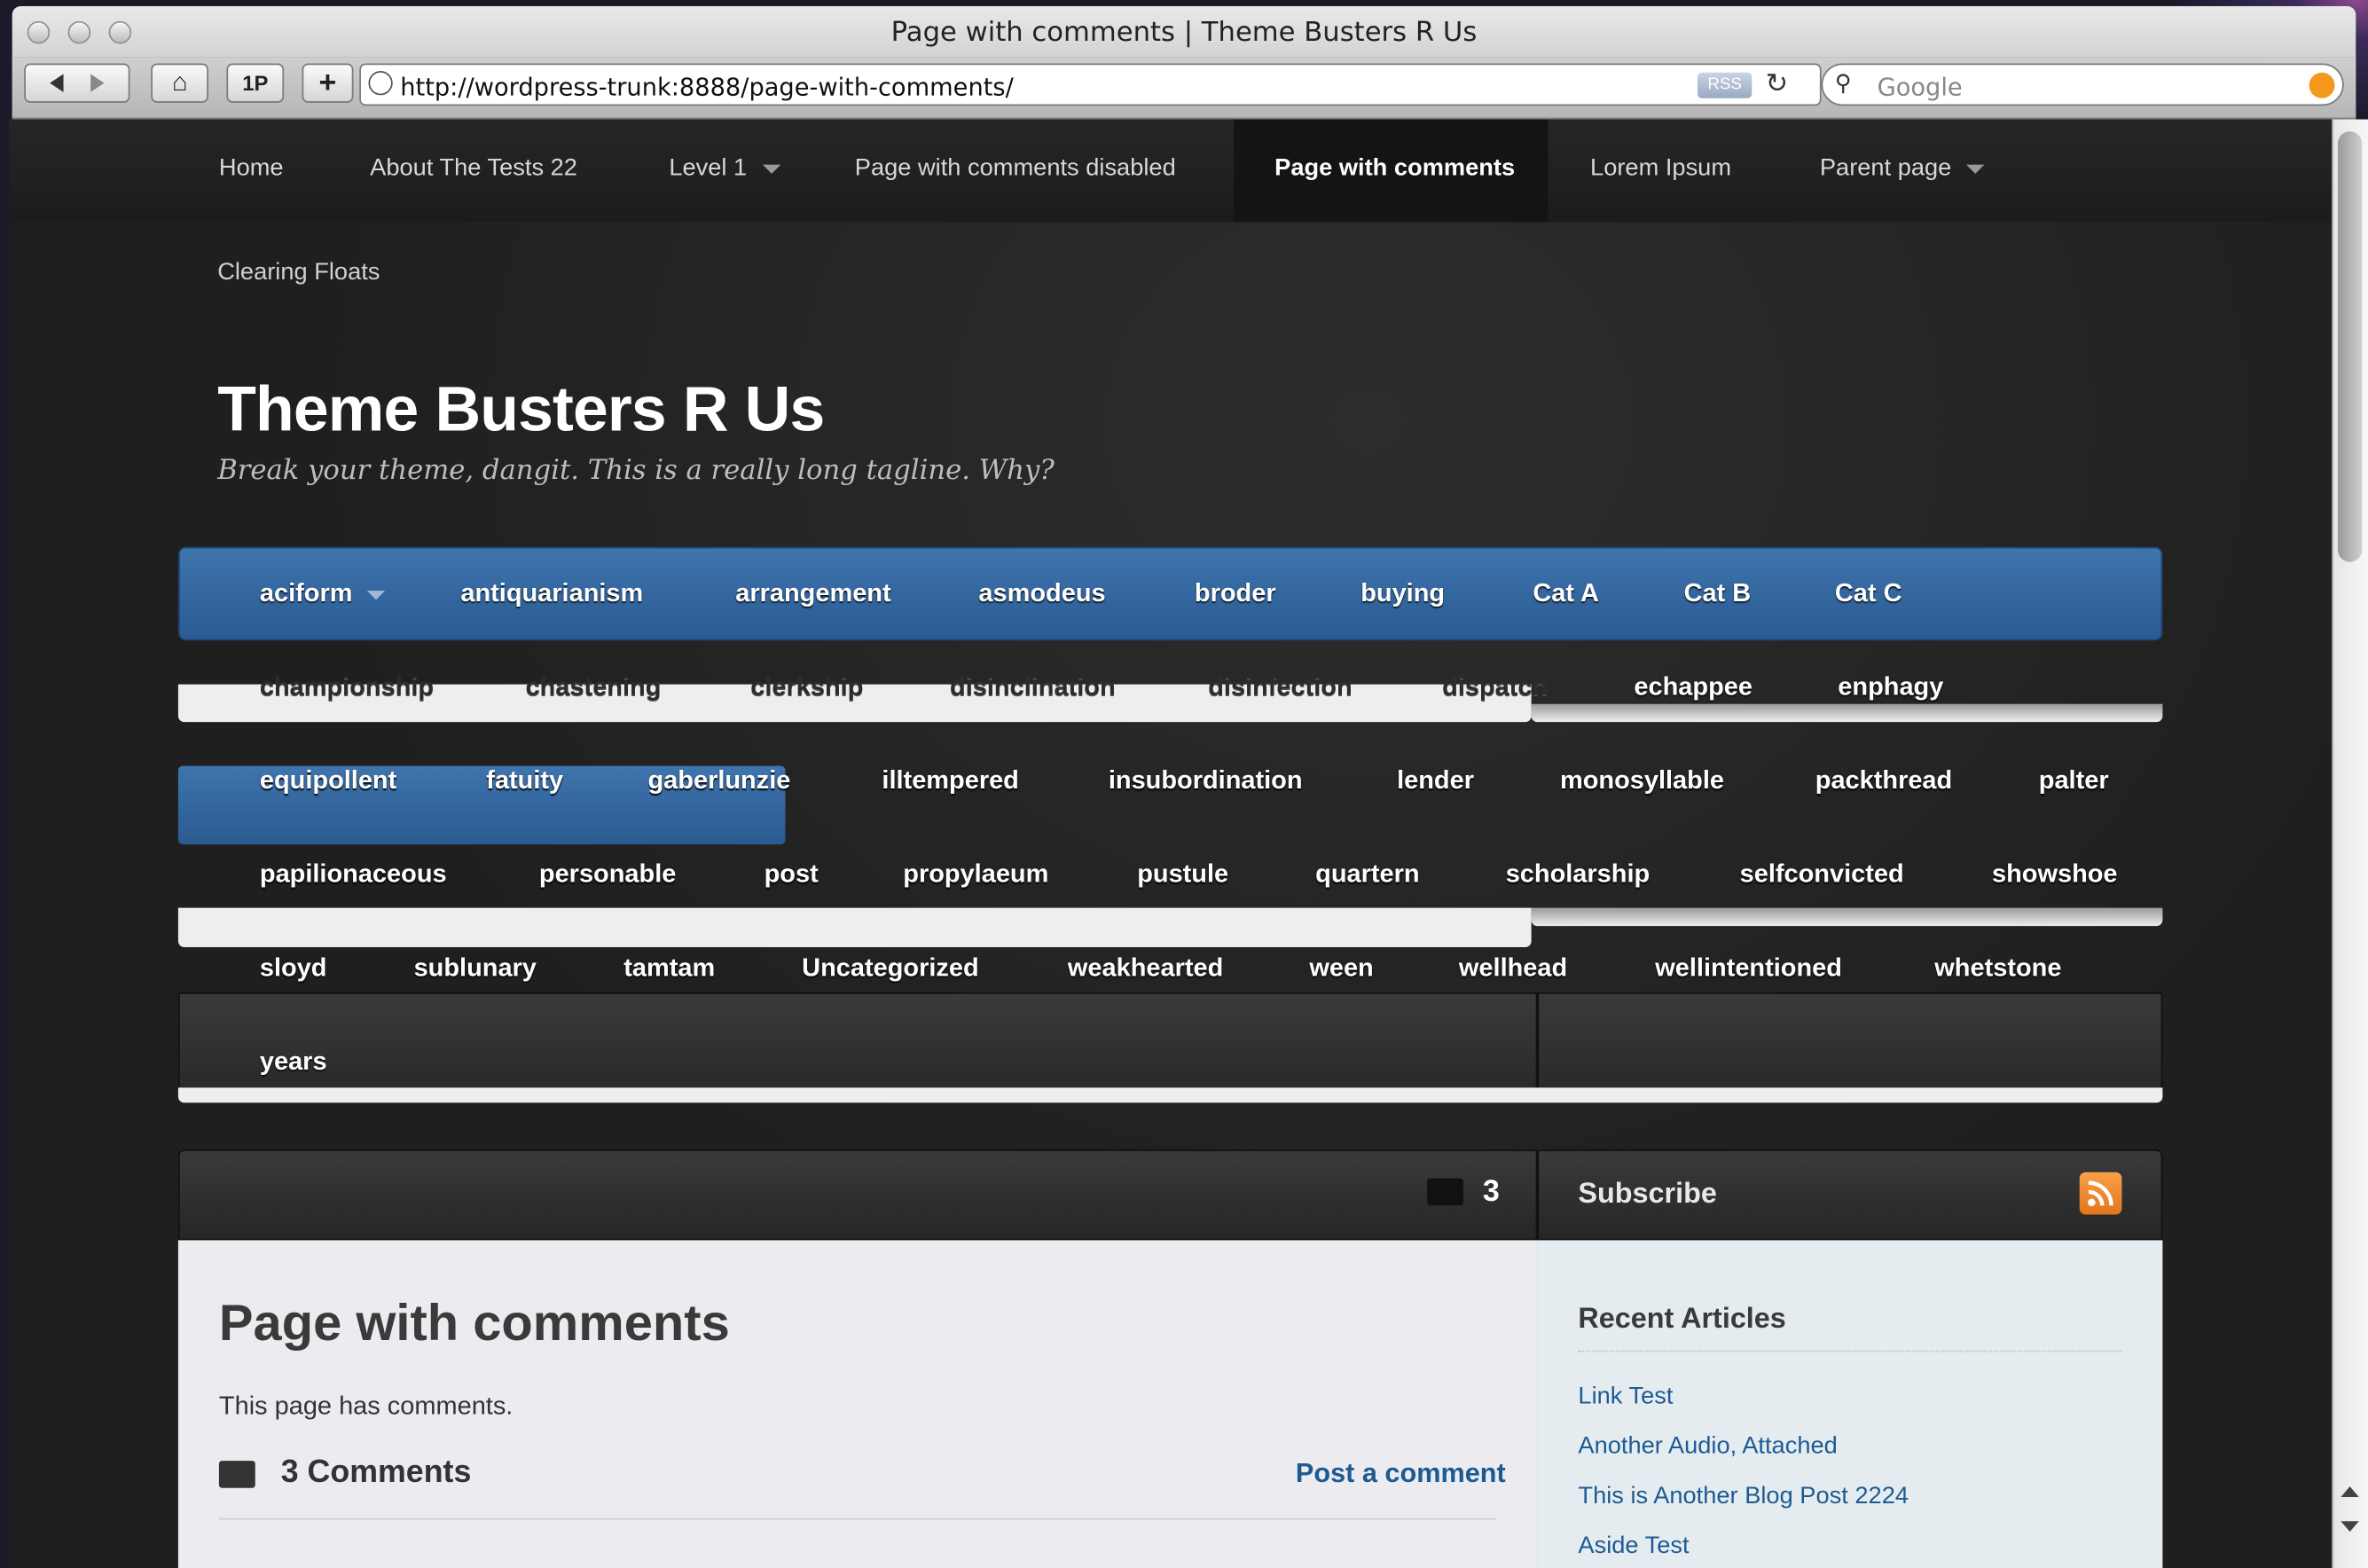 The width and height of the screenshot is (2368, 1568). I want to click on category-link: showshoe, so click(2055, 874).